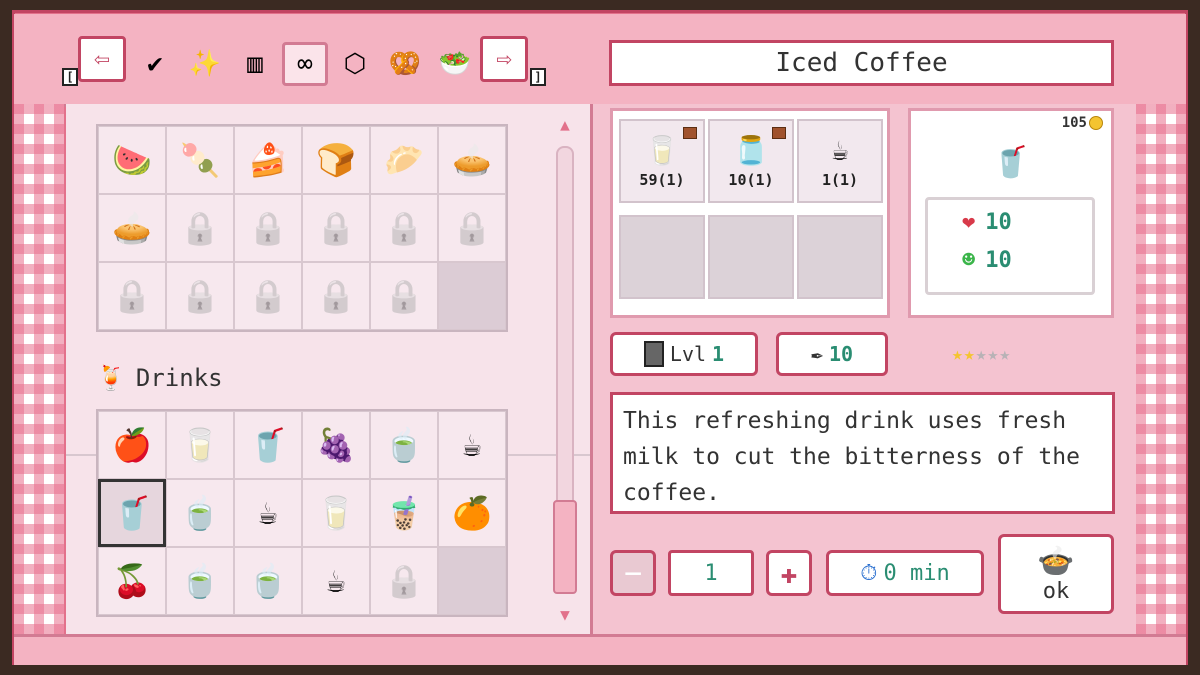 The image size is (1200, 675). What do you see at coordinates (205, 64) in the screenshot?
I see `sparkle-icon: ✨` at bounding box center [205, 64].